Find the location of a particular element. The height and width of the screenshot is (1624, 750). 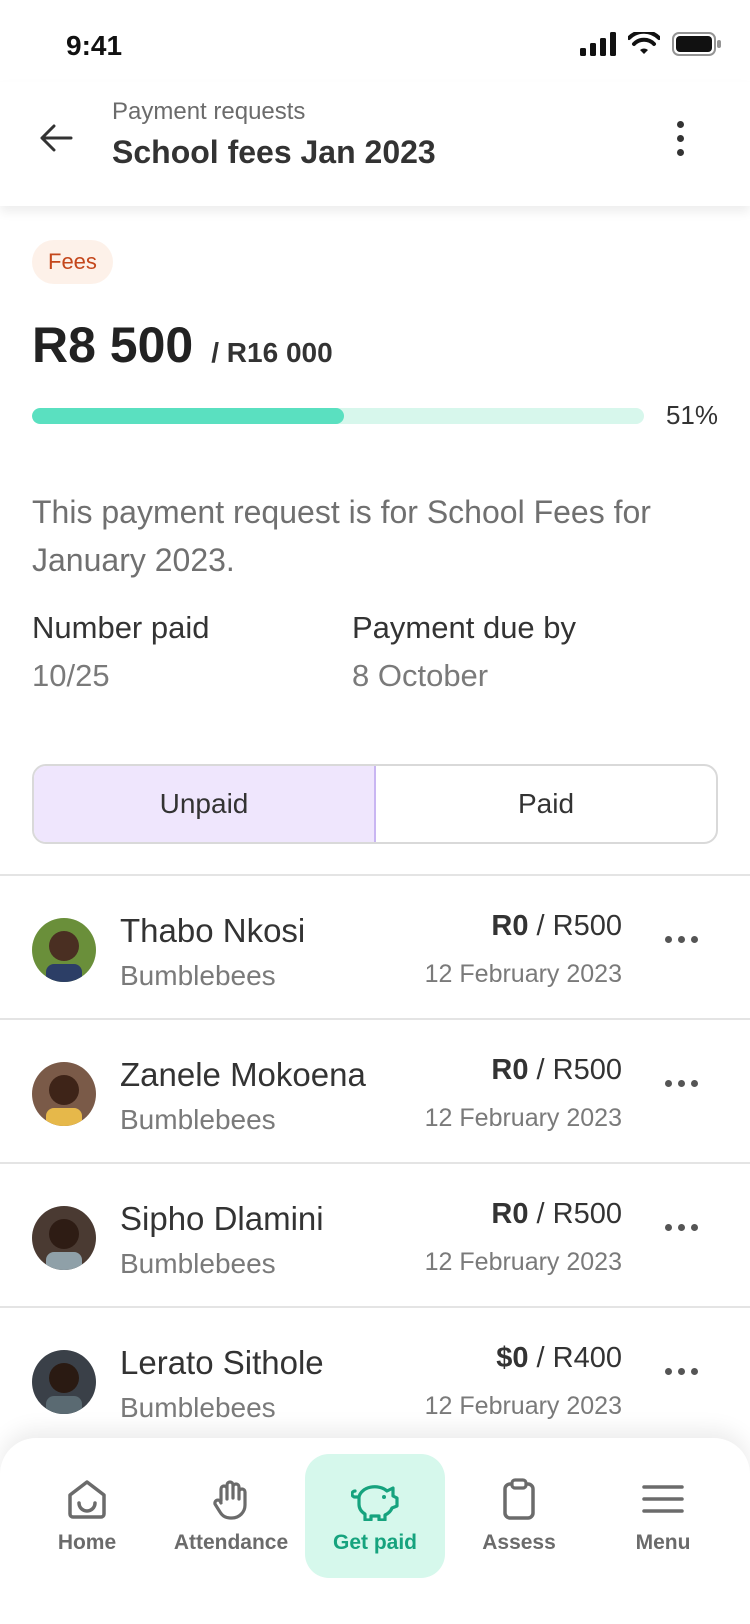

menu-icon is located at coordinates (663, 1499).